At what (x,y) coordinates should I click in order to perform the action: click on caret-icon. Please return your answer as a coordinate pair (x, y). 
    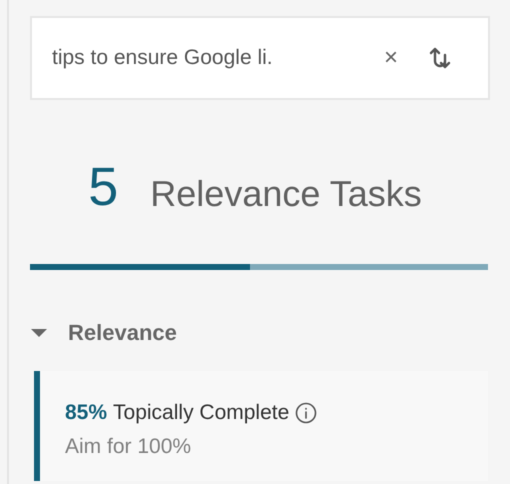
    Looking at the image, I should click on (39, 333).